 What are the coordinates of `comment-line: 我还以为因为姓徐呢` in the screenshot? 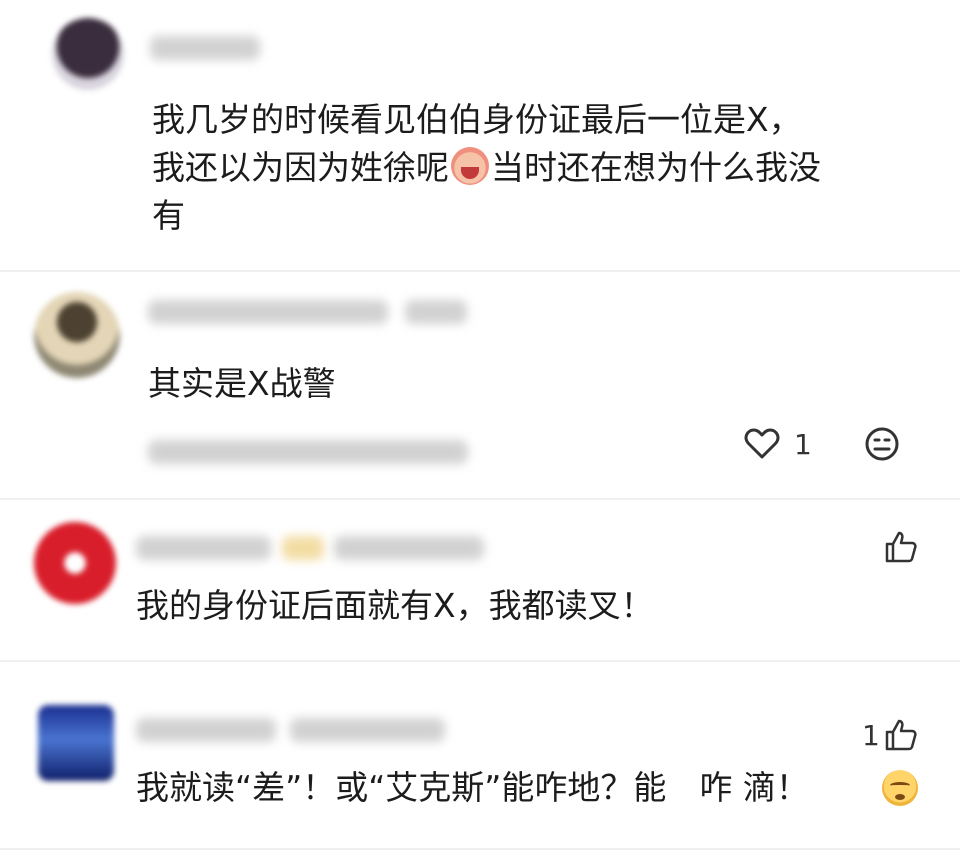 It's located at (300, 167).